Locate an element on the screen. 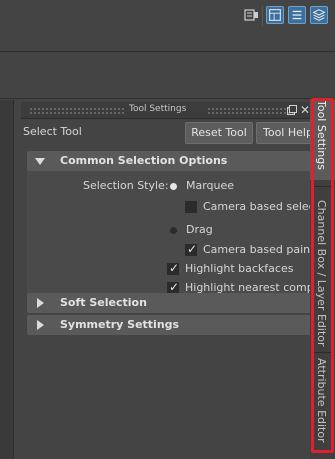 The height and width of the screenshot is (459, 335). highlight-backfaces-label: Highlight backfaces is located at coordinates (239, 268).